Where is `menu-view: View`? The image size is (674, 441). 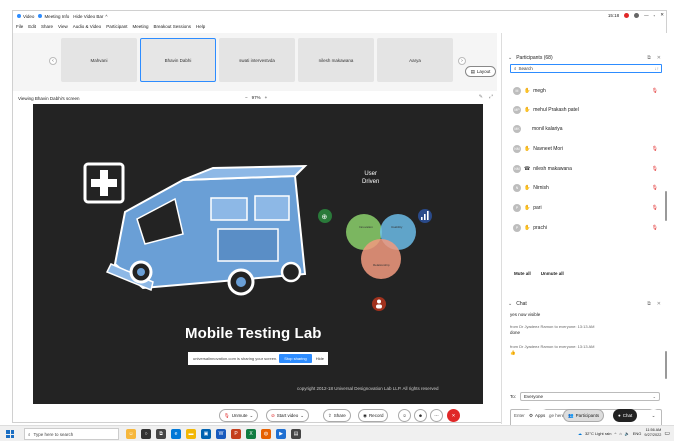
menu-view: View is located at coordinates (63, 26).